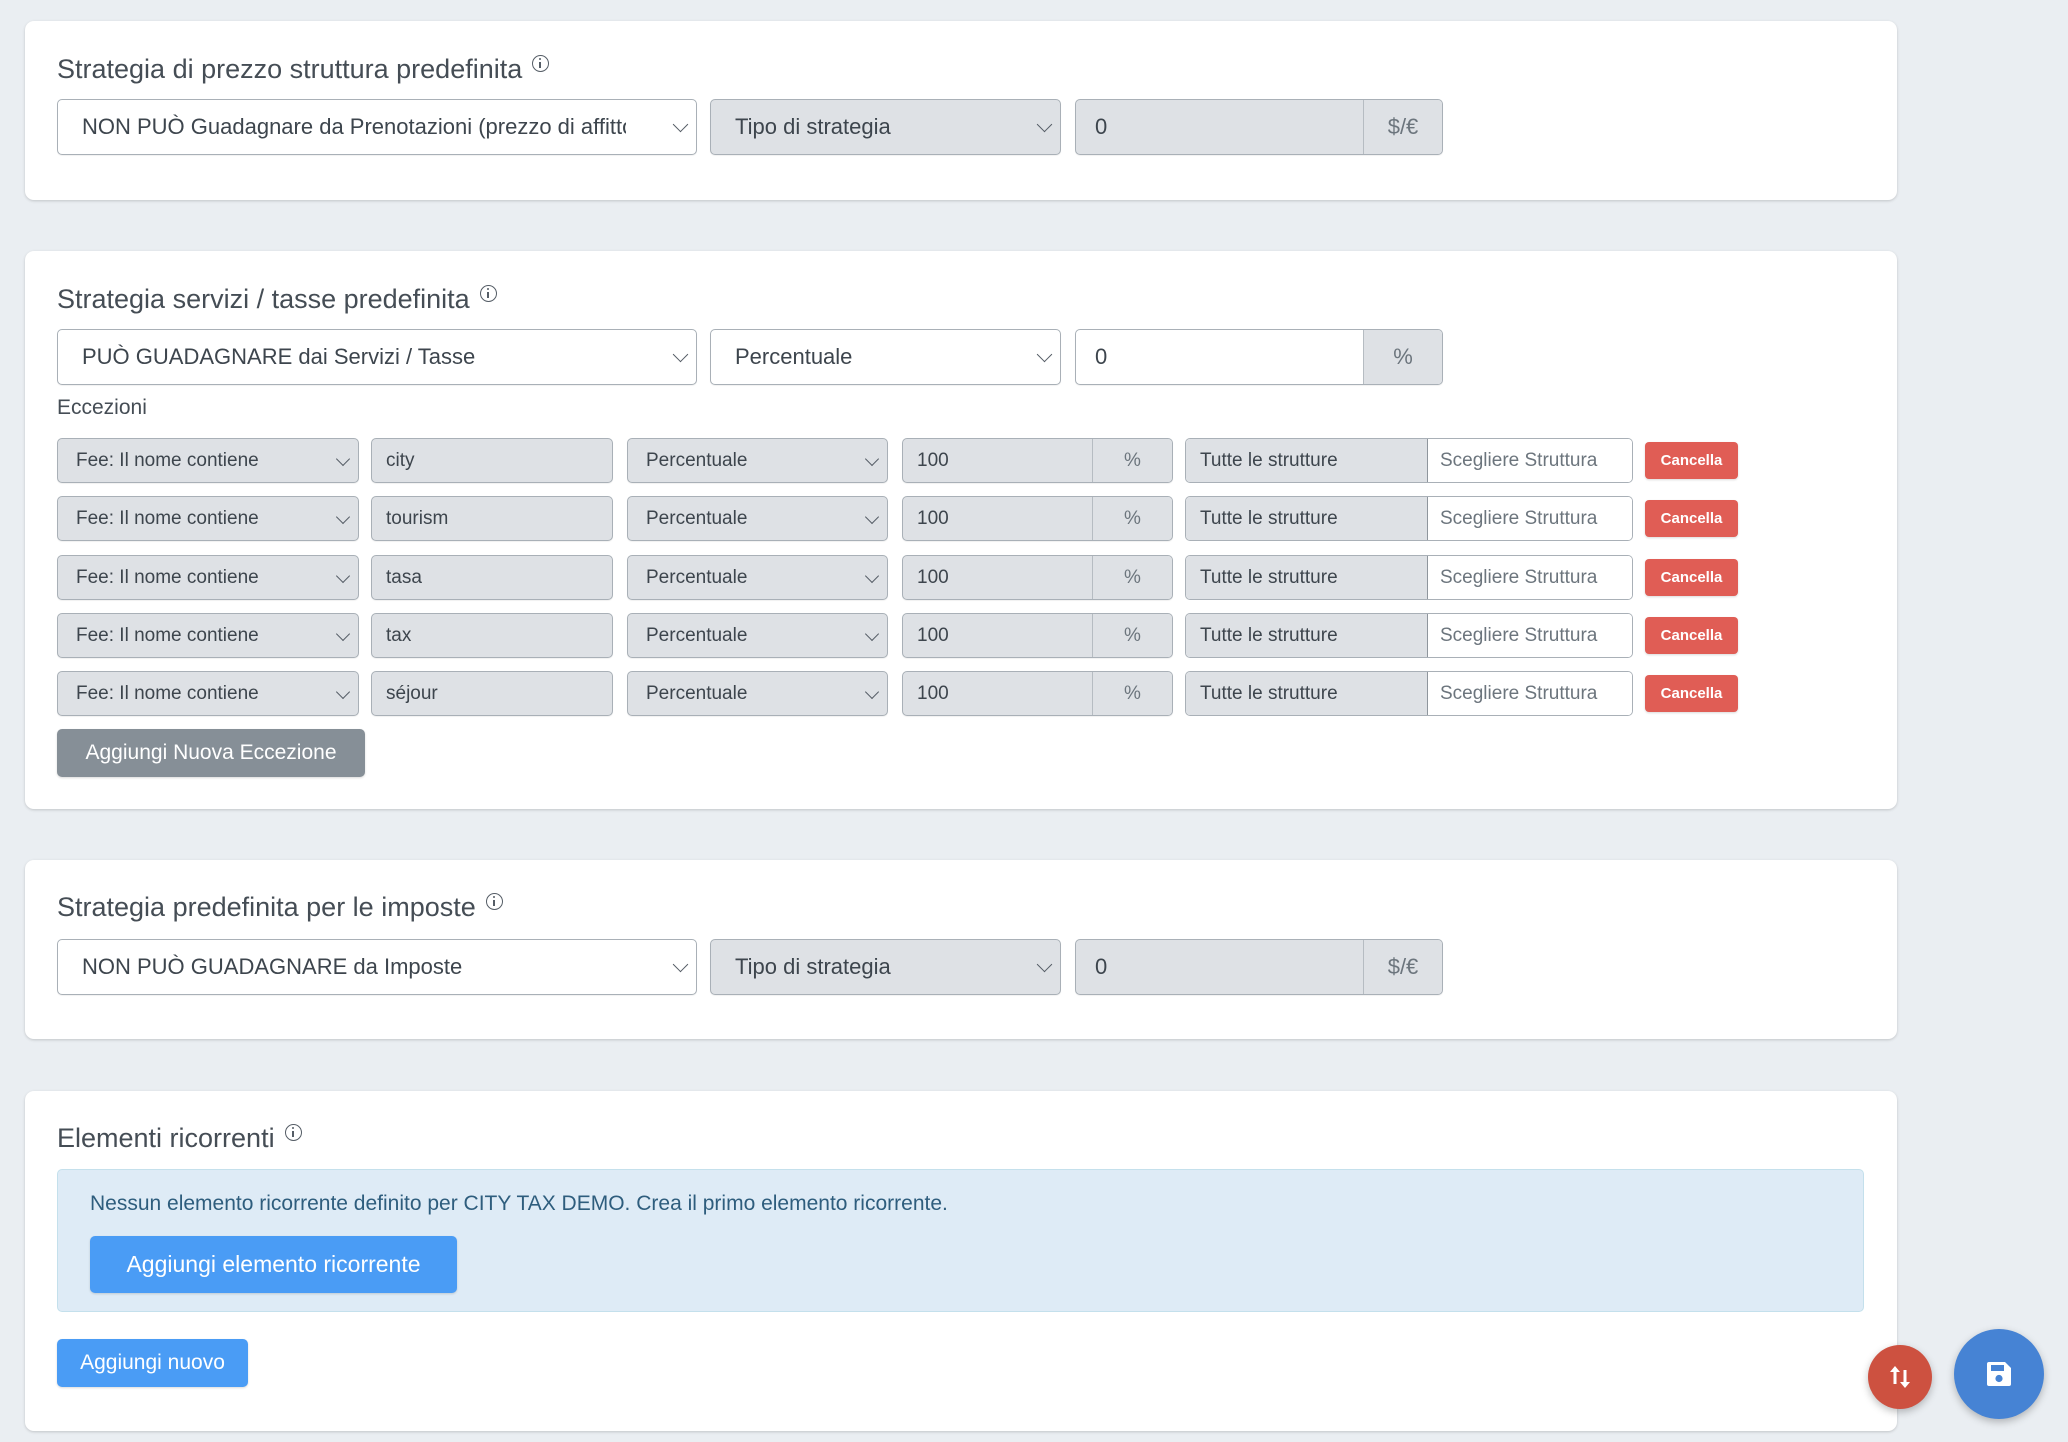 The width and height of the screenshot is (2068, 1442). Describe the element at coordinates (280, 907) in the screenshot. I see `section-title: Strategia predefinita per le imposte` at that location.